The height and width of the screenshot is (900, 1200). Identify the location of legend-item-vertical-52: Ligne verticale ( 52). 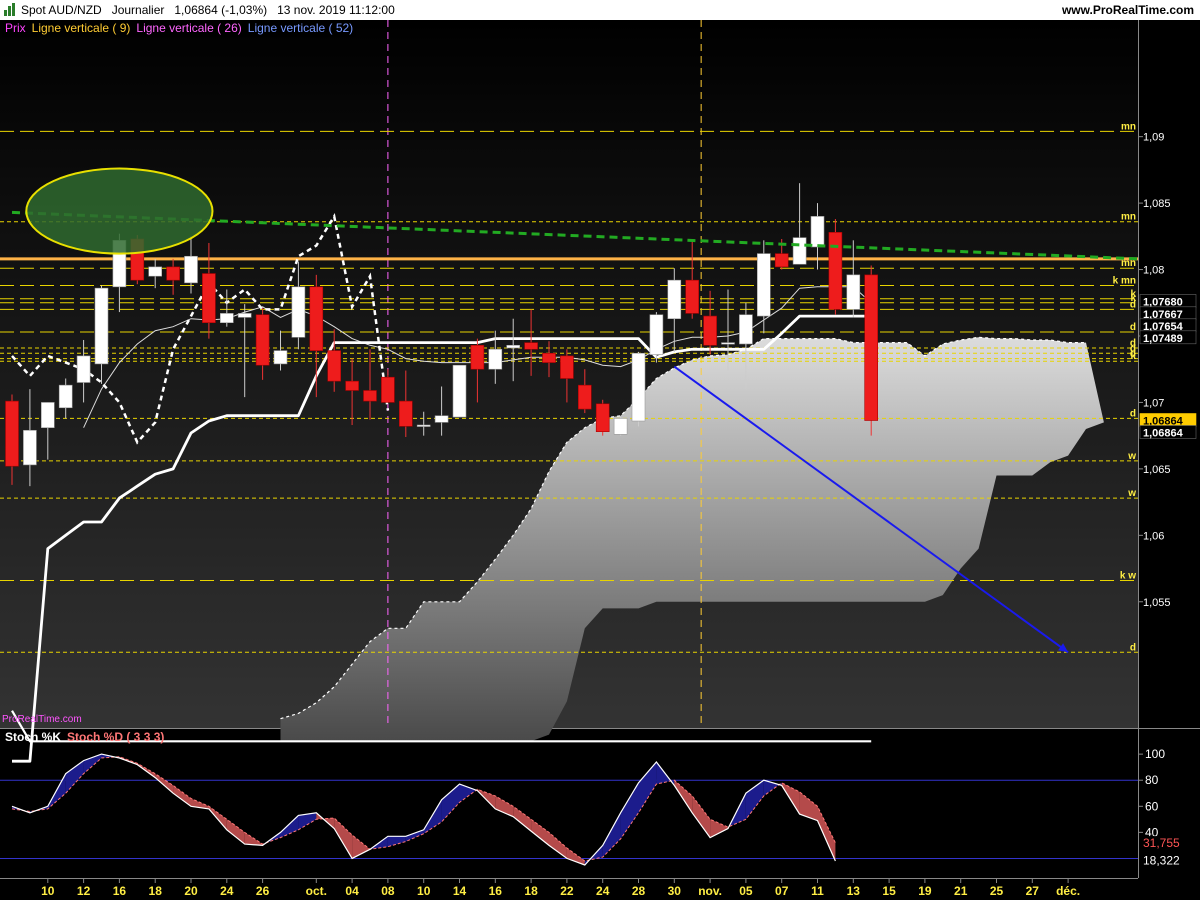
(300, 28).